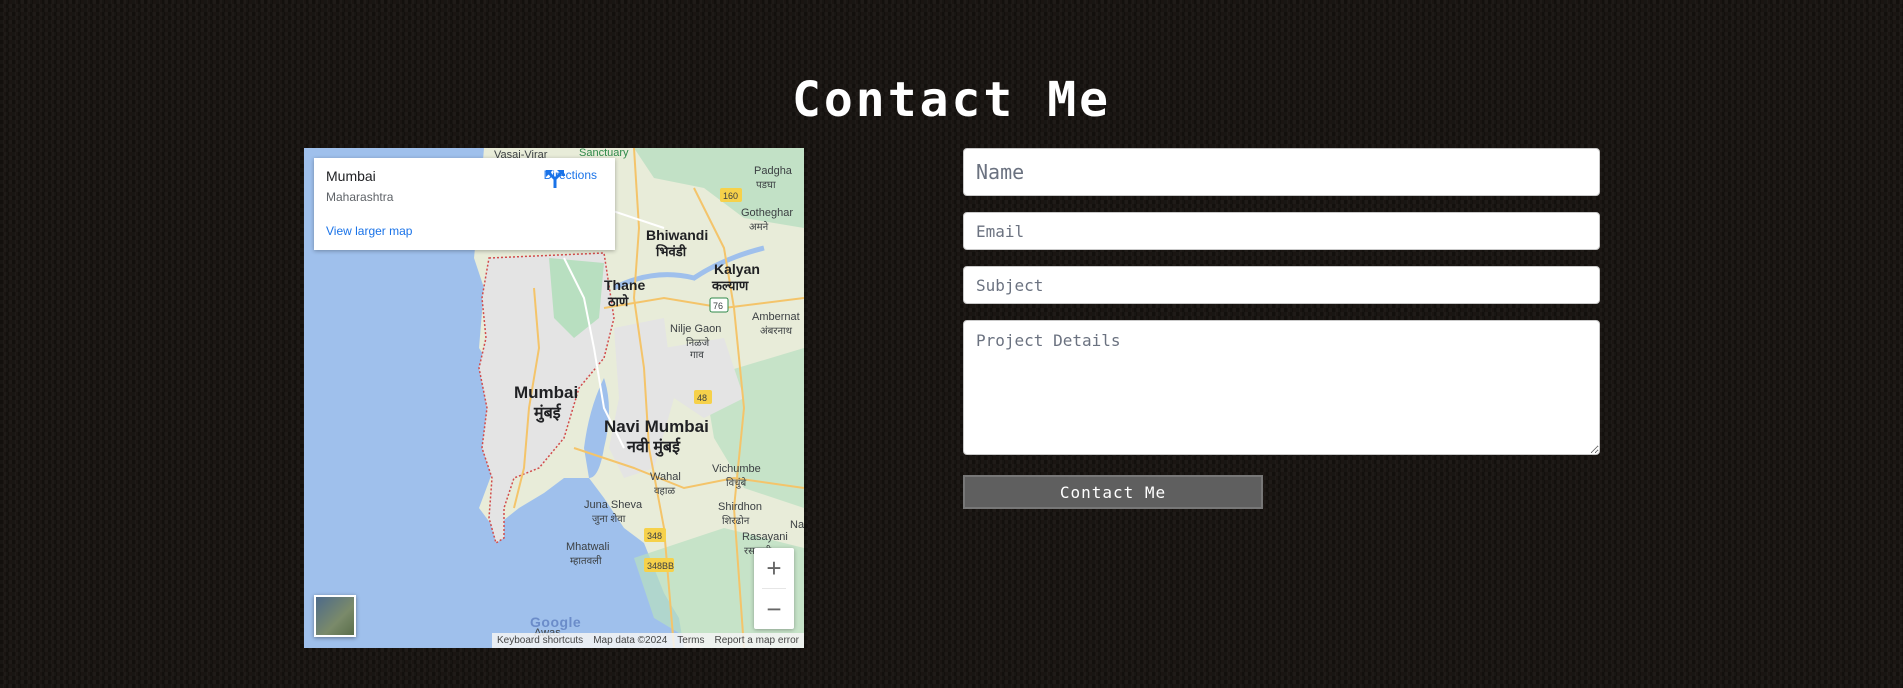 This screenshot has width=1903, height=688. I want to click on svg-text: Kalyan, so click(737, 269).